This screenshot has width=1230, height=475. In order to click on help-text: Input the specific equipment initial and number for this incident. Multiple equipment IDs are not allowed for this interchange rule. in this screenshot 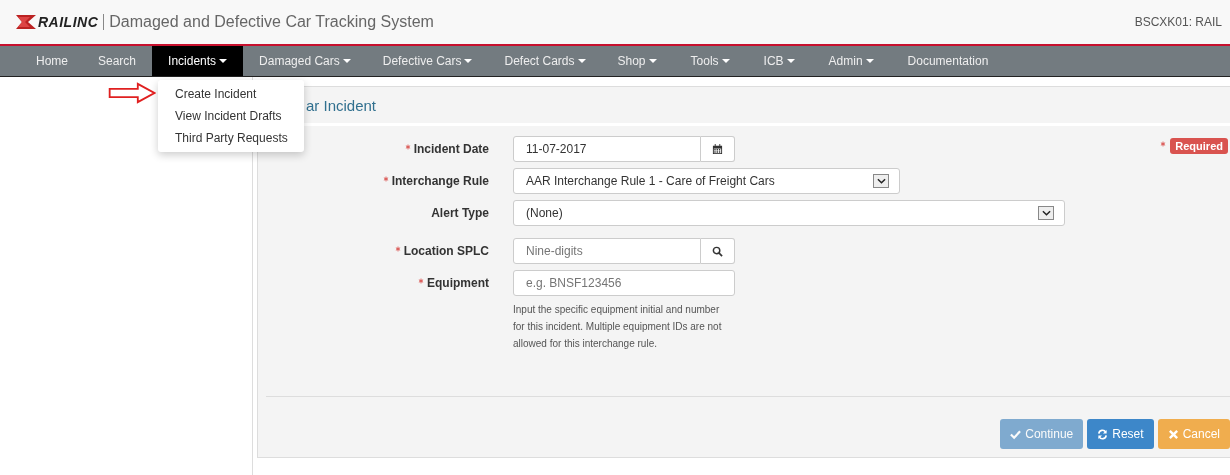, I will do `click(618, 327)`.